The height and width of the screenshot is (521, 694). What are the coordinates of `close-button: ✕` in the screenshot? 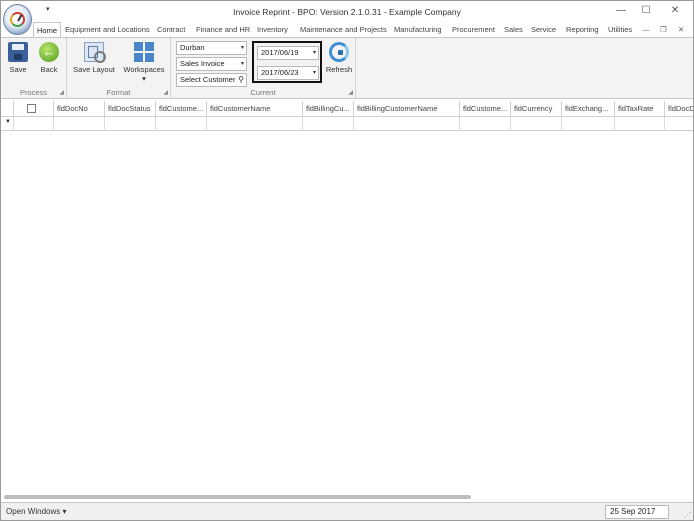 It's located at (675, 11).